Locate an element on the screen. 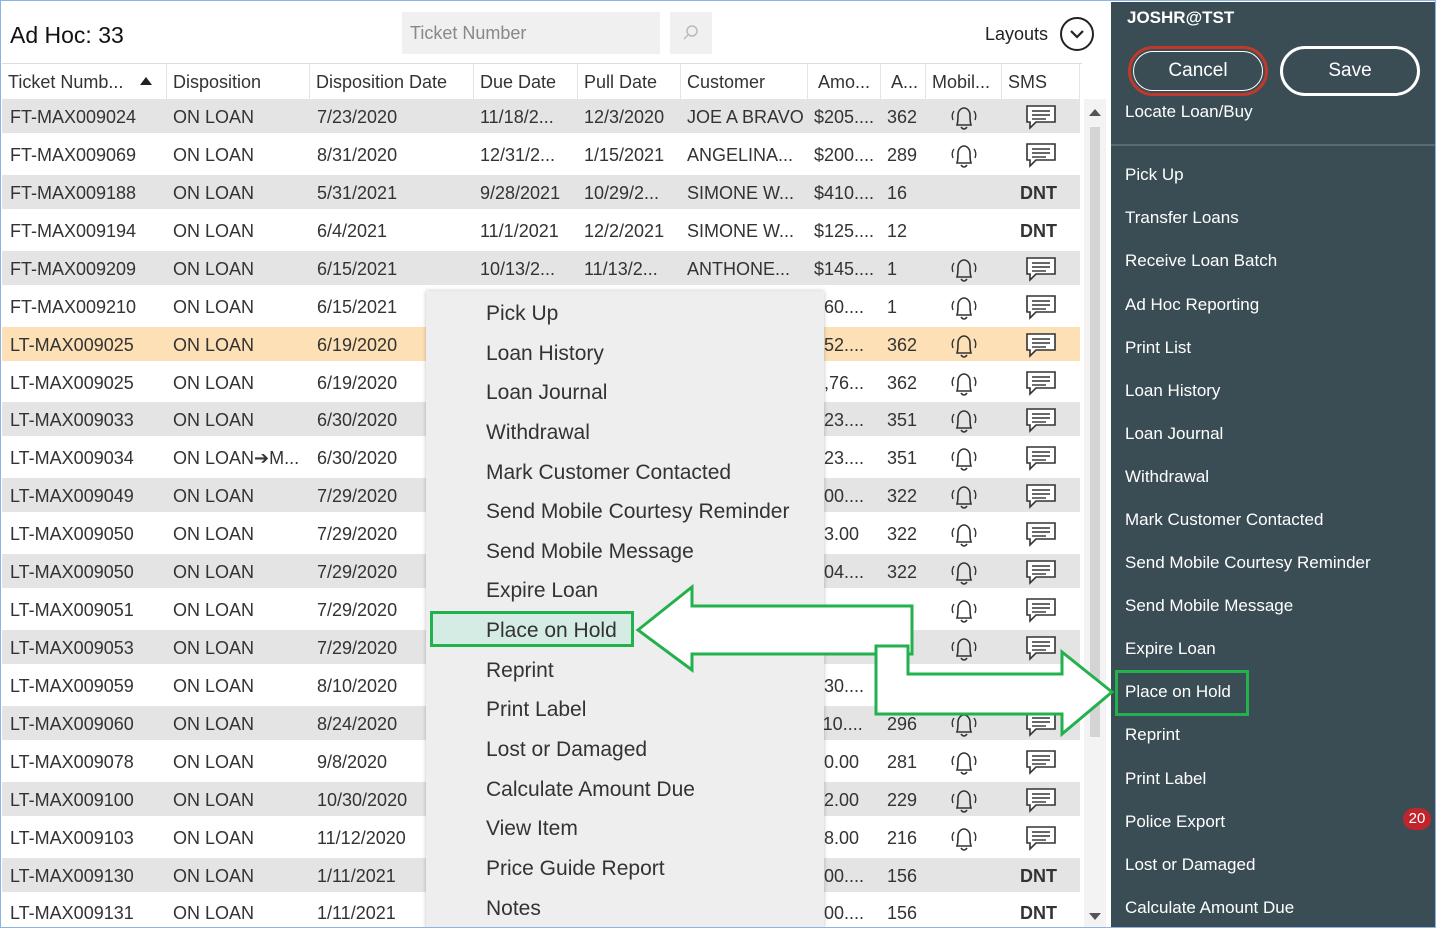 The height and width of the screenshot is (928, 1436). column-header: Pull Date is located at coordinates (629, 82).